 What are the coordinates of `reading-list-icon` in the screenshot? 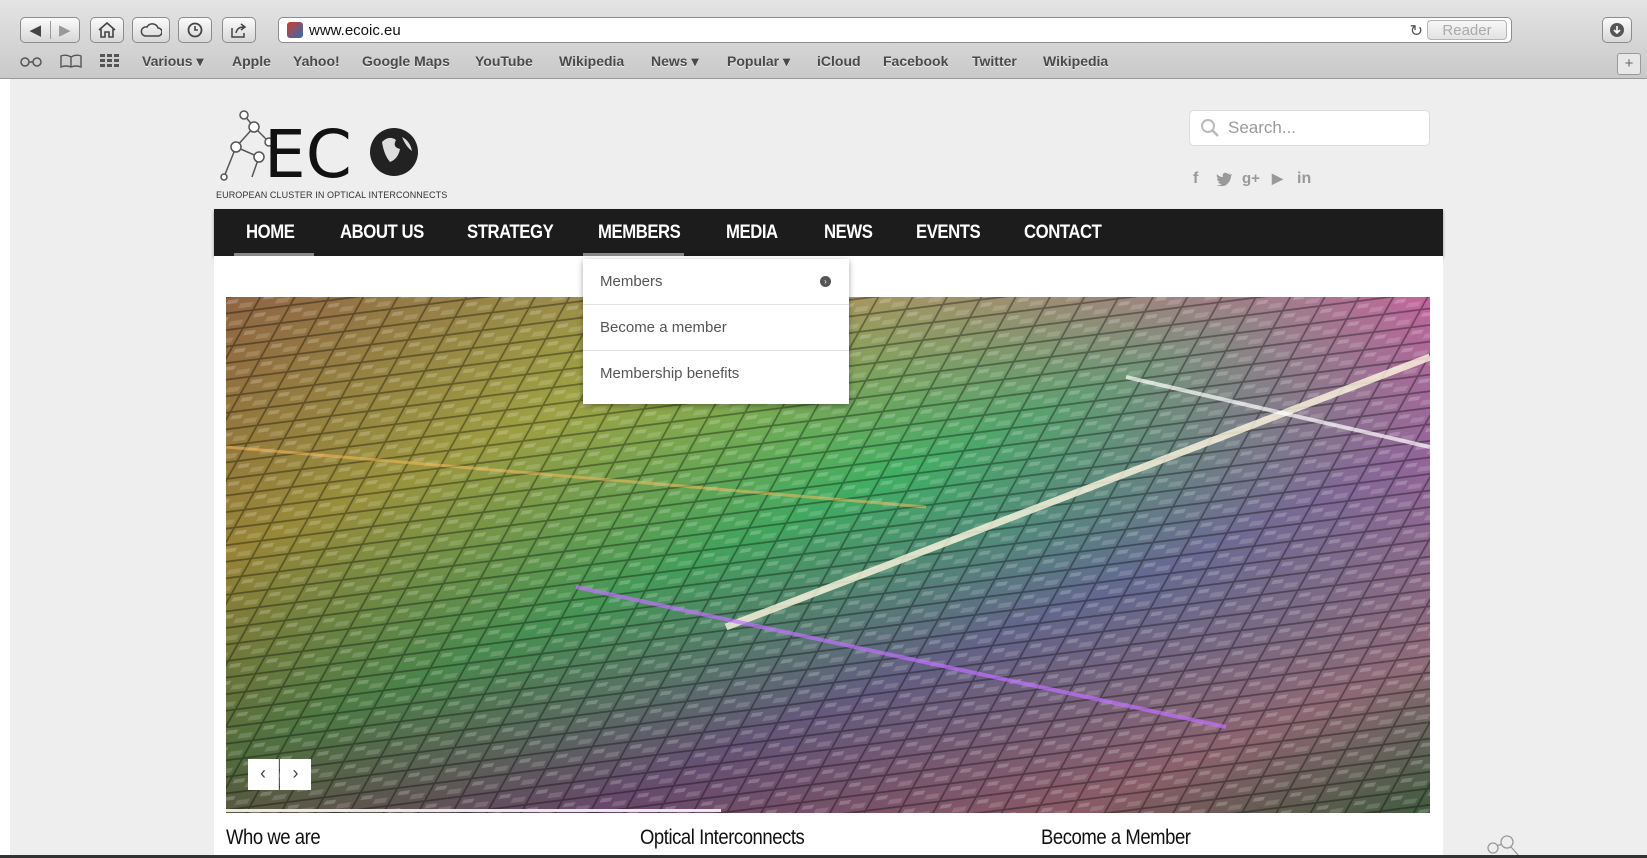 It's located at (31, 62).